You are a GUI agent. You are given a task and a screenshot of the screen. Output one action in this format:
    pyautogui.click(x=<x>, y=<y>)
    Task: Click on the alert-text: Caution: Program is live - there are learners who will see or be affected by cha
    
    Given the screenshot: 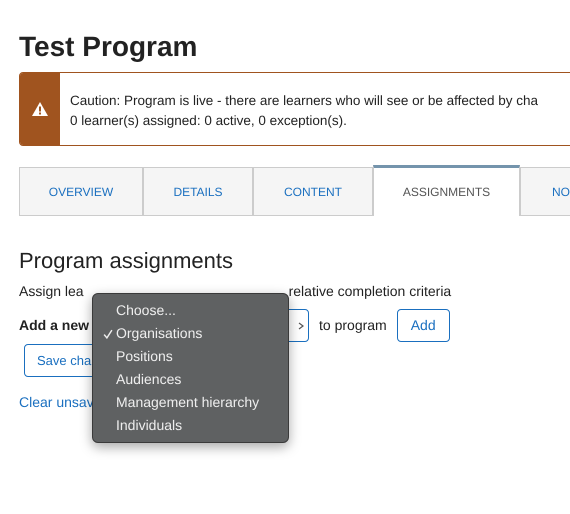 What is the action you would take?
    pyautogui.click(x=304, y=101)
    